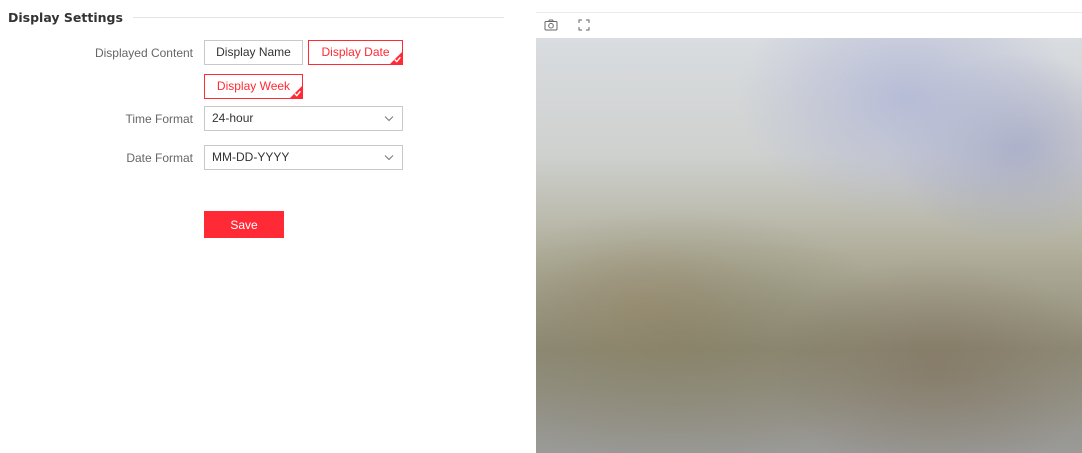 This screenshot has width=1082, height=453. I want to click on camera-icon, so click(551, 25).